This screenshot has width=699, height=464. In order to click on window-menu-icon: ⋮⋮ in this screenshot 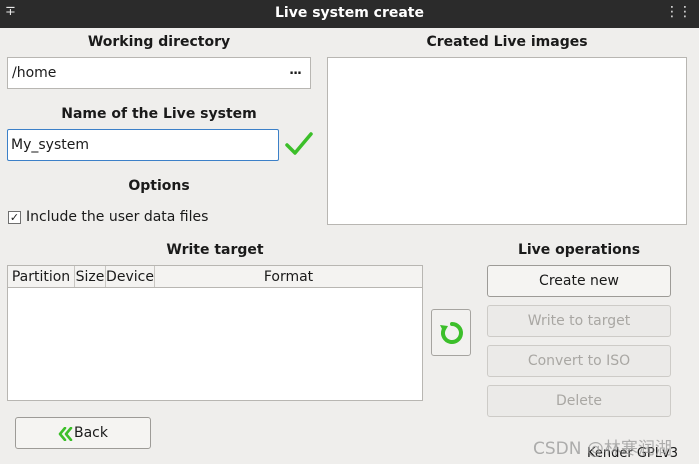, I will do `click(678, 12)`.